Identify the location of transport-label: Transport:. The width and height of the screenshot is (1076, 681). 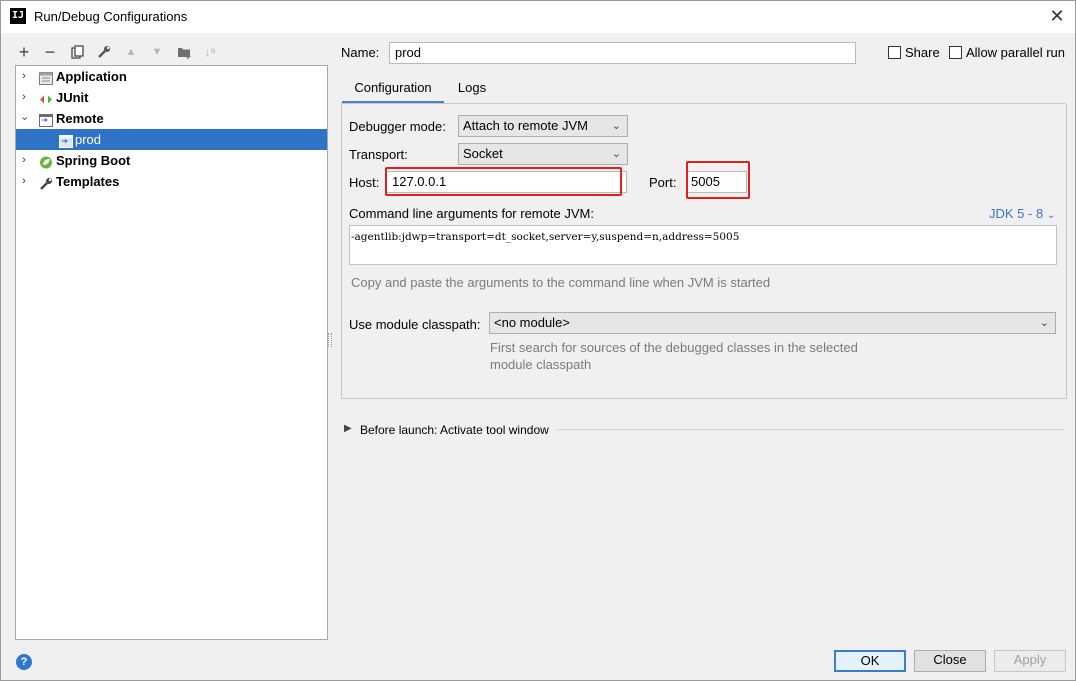
(378, 154).